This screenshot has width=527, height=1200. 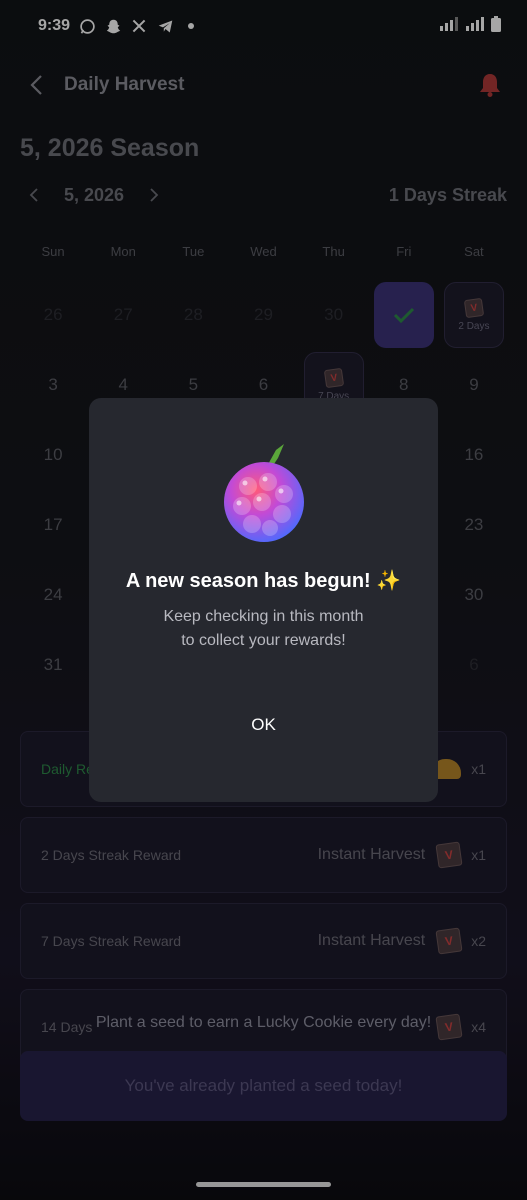 I want to click on ok-button: OK, so click(x=263, y=725).